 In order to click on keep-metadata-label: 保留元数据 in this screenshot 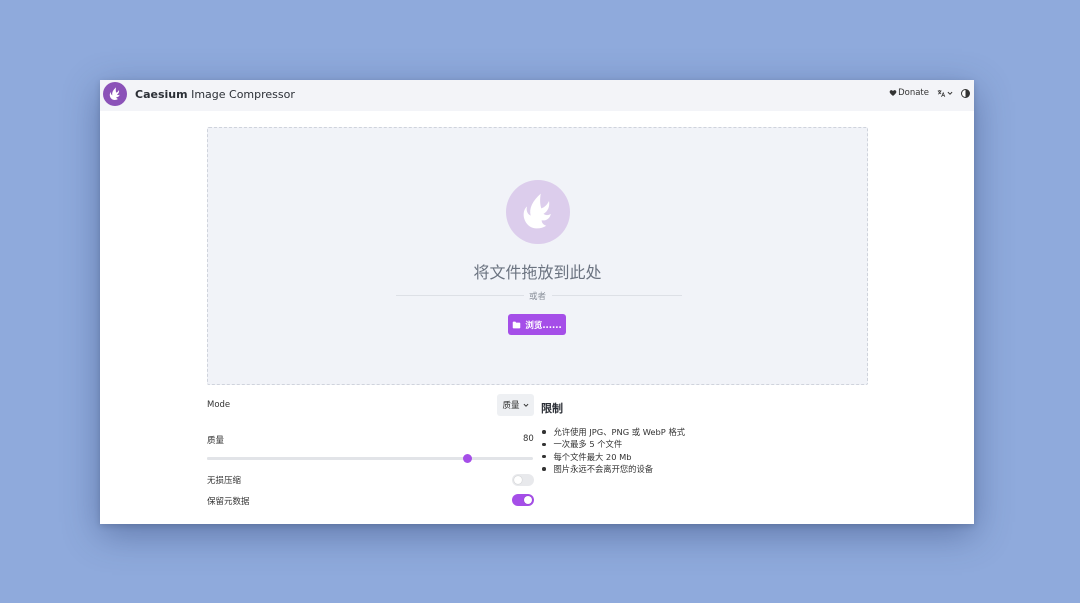, I will do `click(228, 502)`.